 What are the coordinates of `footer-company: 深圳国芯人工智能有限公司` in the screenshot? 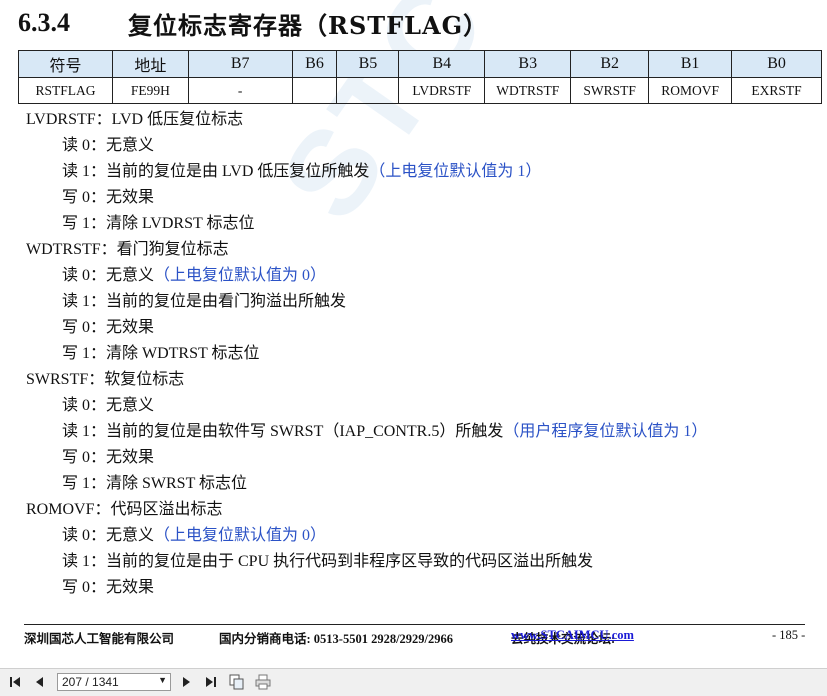 It's located at (99, 639).